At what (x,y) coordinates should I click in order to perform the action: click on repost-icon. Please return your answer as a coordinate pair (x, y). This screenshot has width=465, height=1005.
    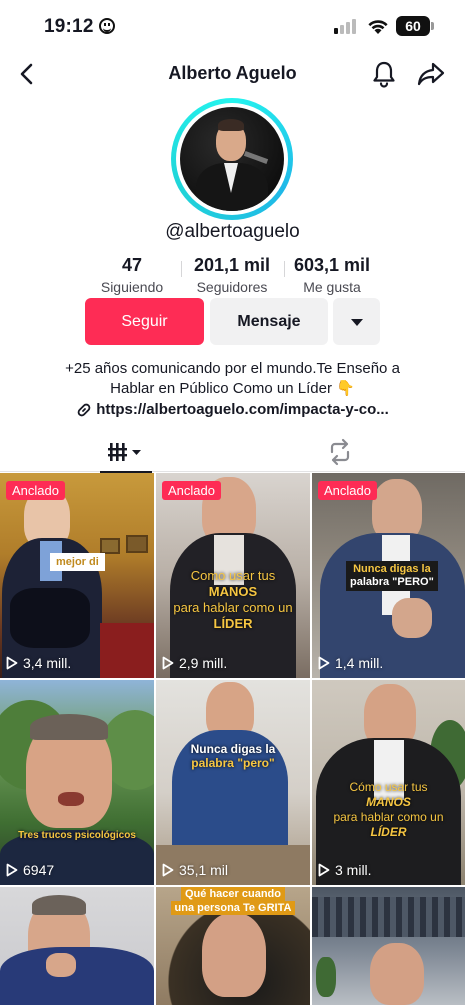
    Looking at the image, I should click on (340, 452).